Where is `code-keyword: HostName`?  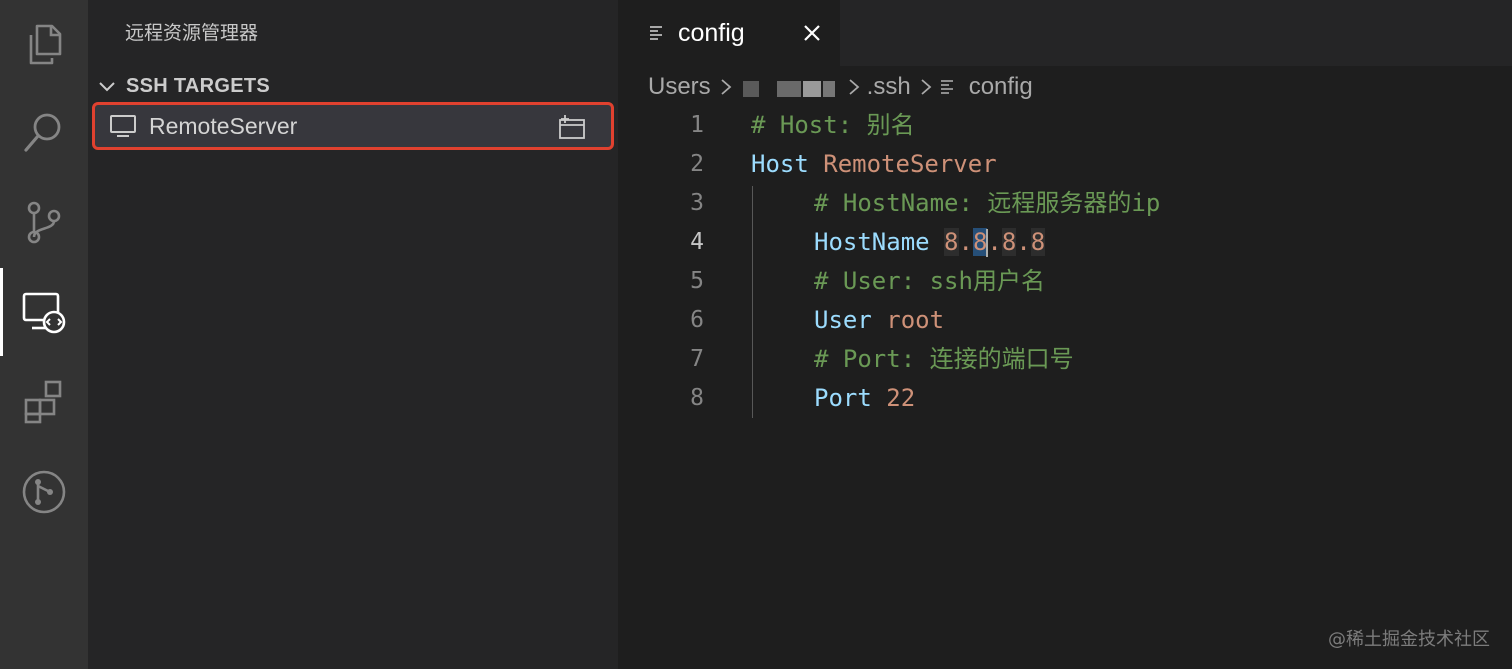 code-keyword: HostName is located at coordinates (872, 242).